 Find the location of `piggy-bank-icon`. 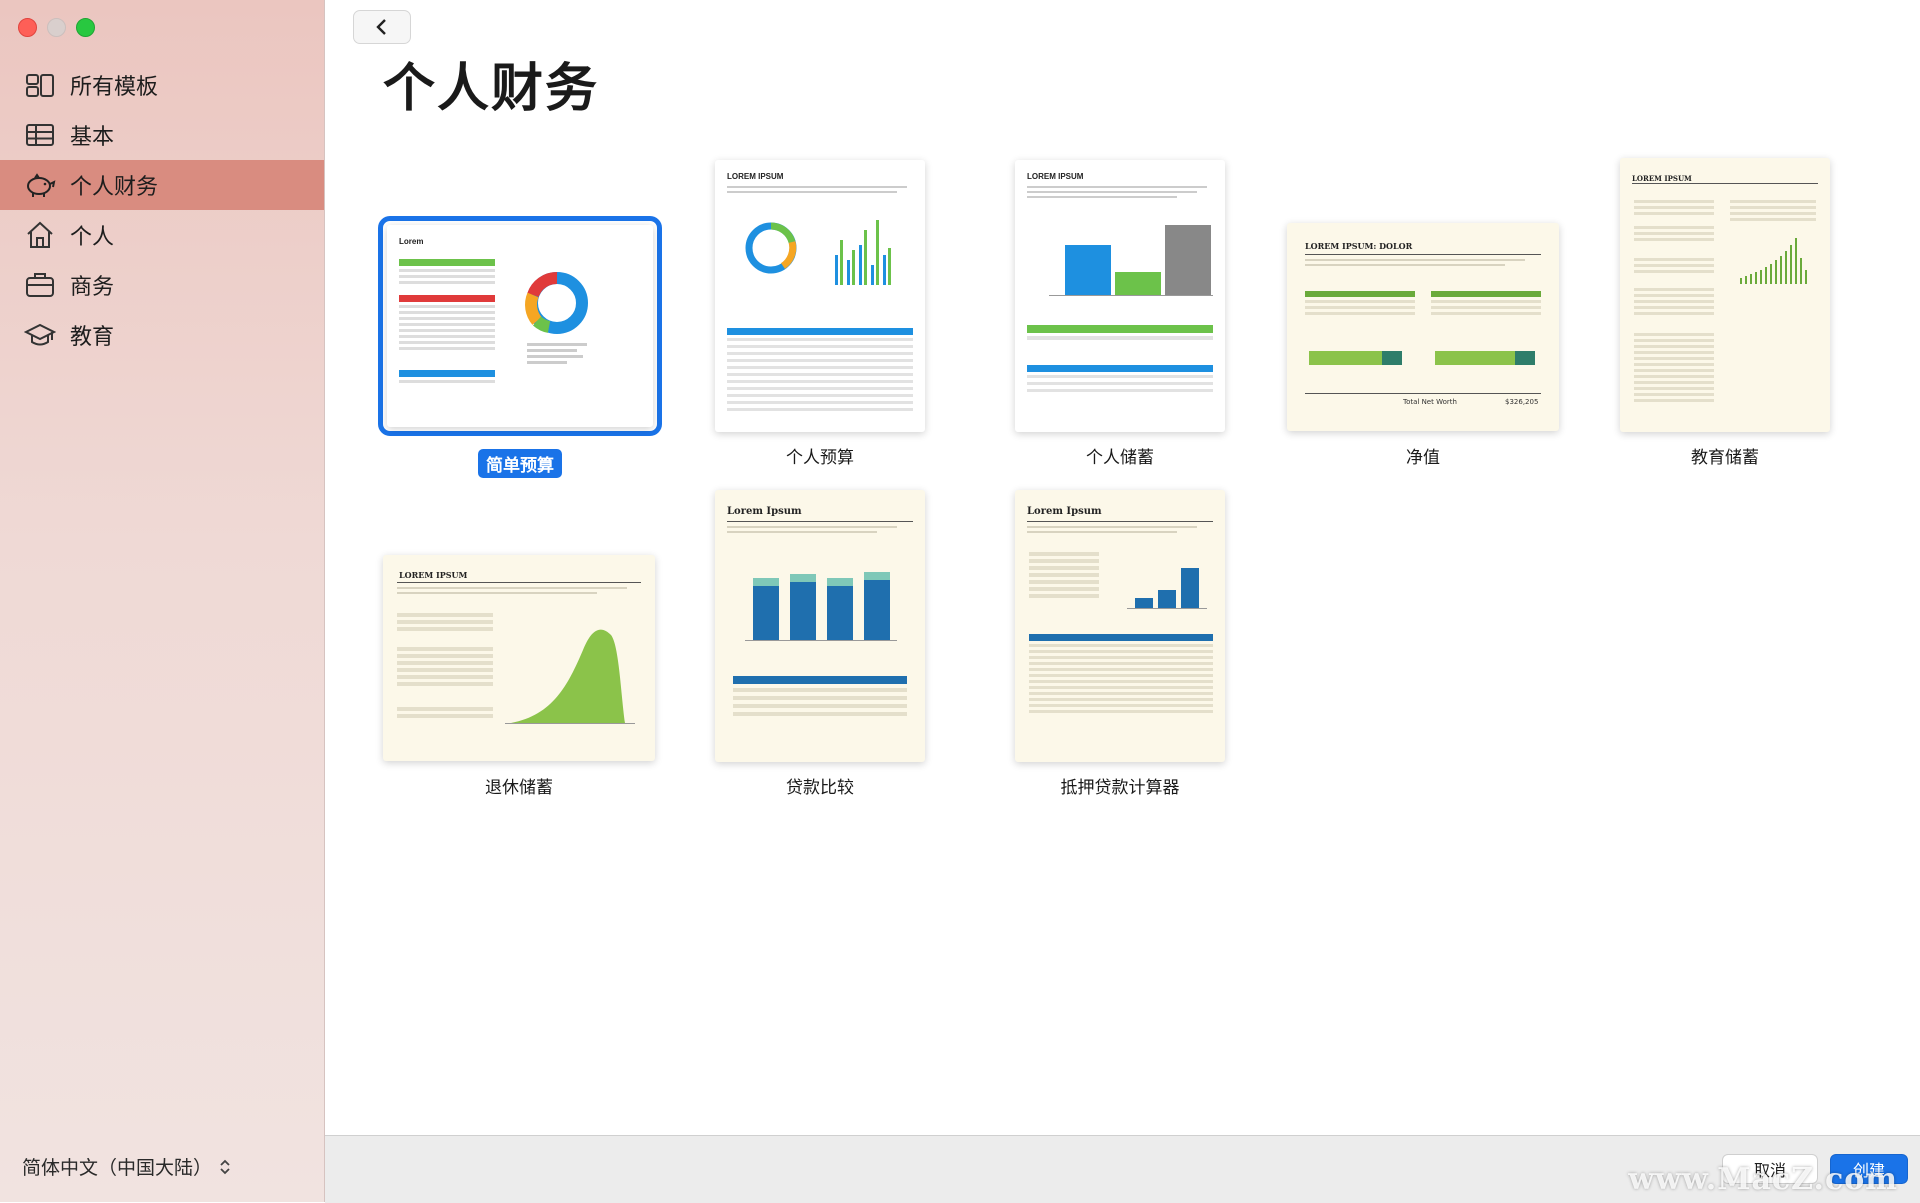

piggy-bank-icon is located at coordinates (41, 185).